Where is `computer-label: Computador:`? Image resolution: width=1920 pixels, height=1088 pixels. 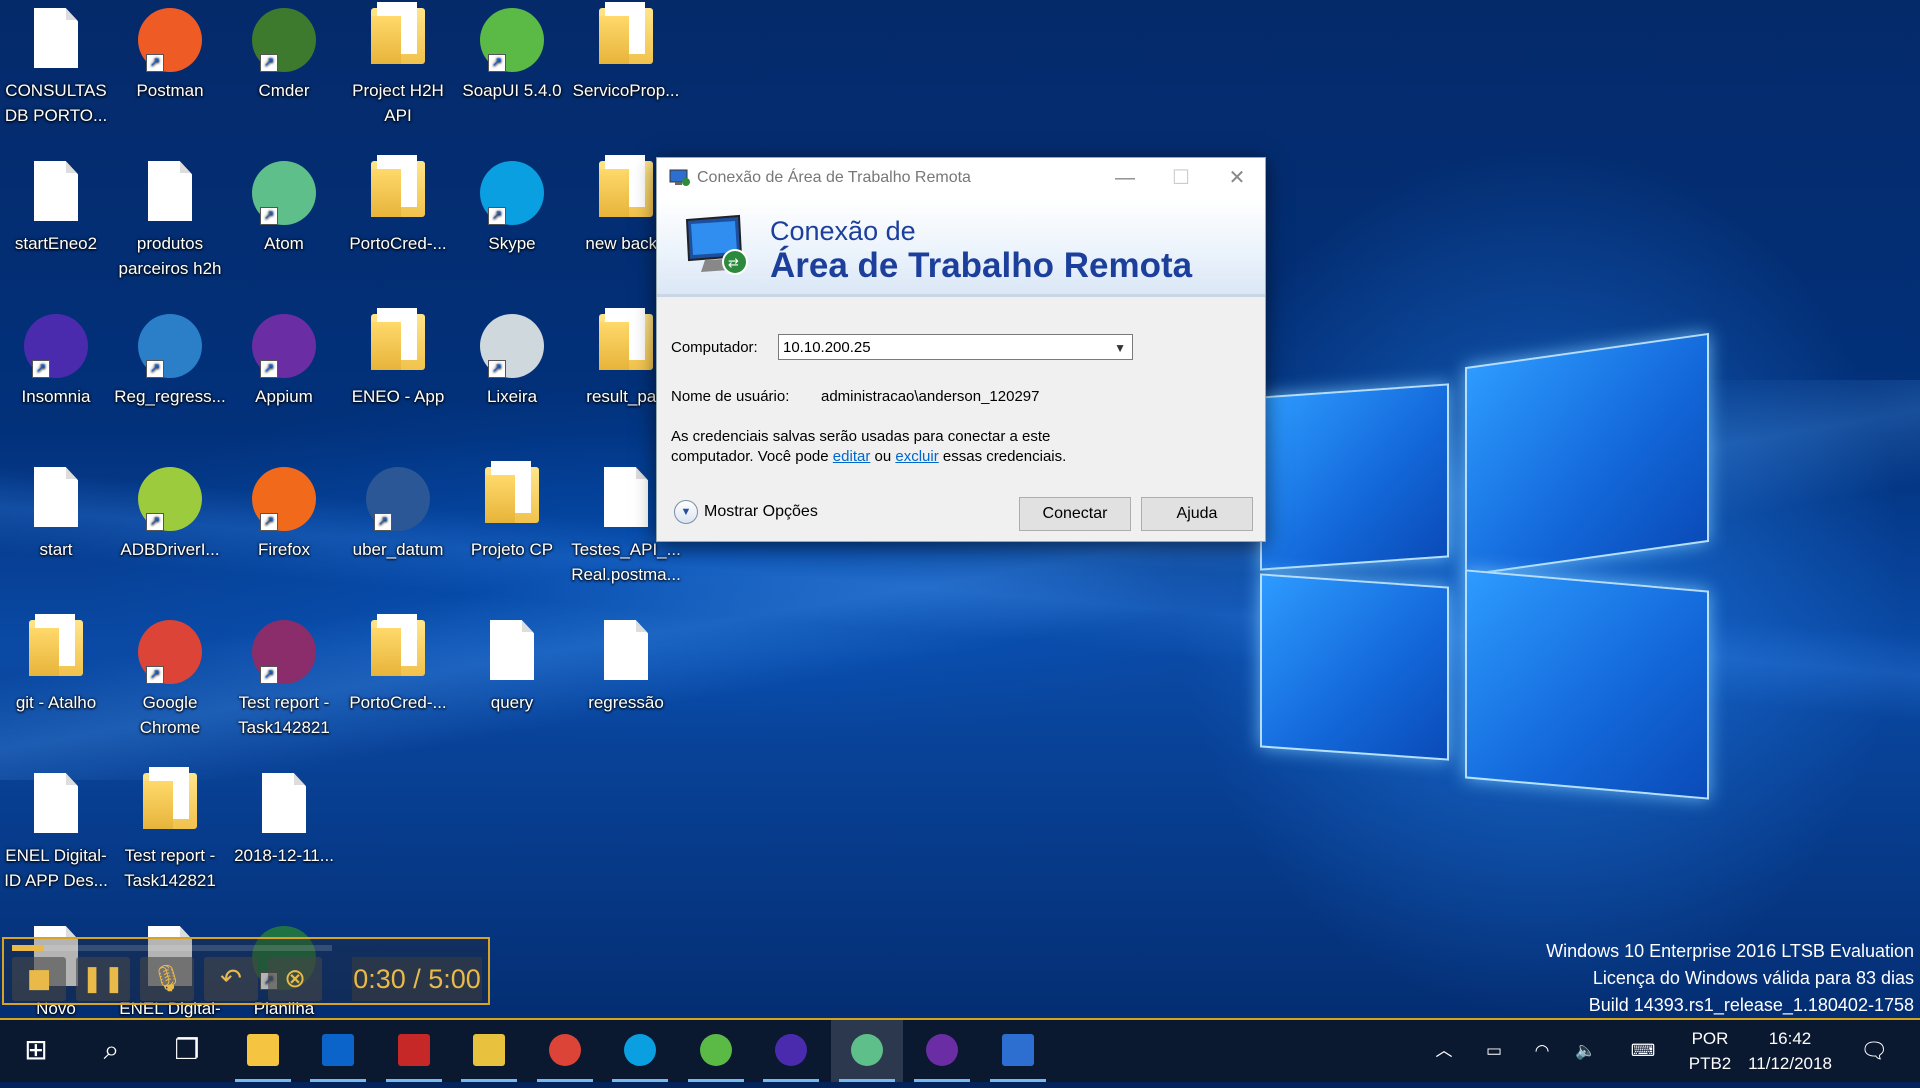
computer-label: Computador: is located at coordinates (714, 347).